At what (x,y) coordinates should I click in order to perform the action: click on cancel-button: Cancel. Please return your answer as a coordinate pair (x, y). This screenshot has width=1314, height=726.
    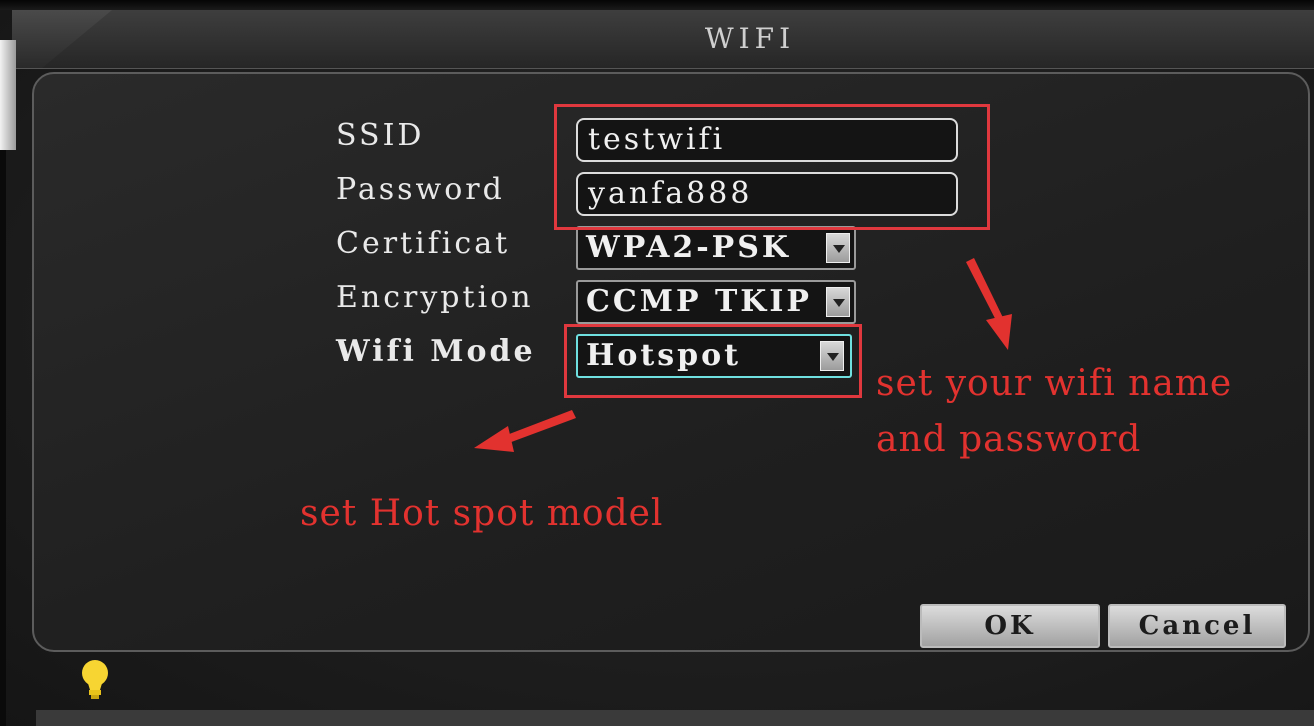
    Looking at the image, I should click on (1197, 626).